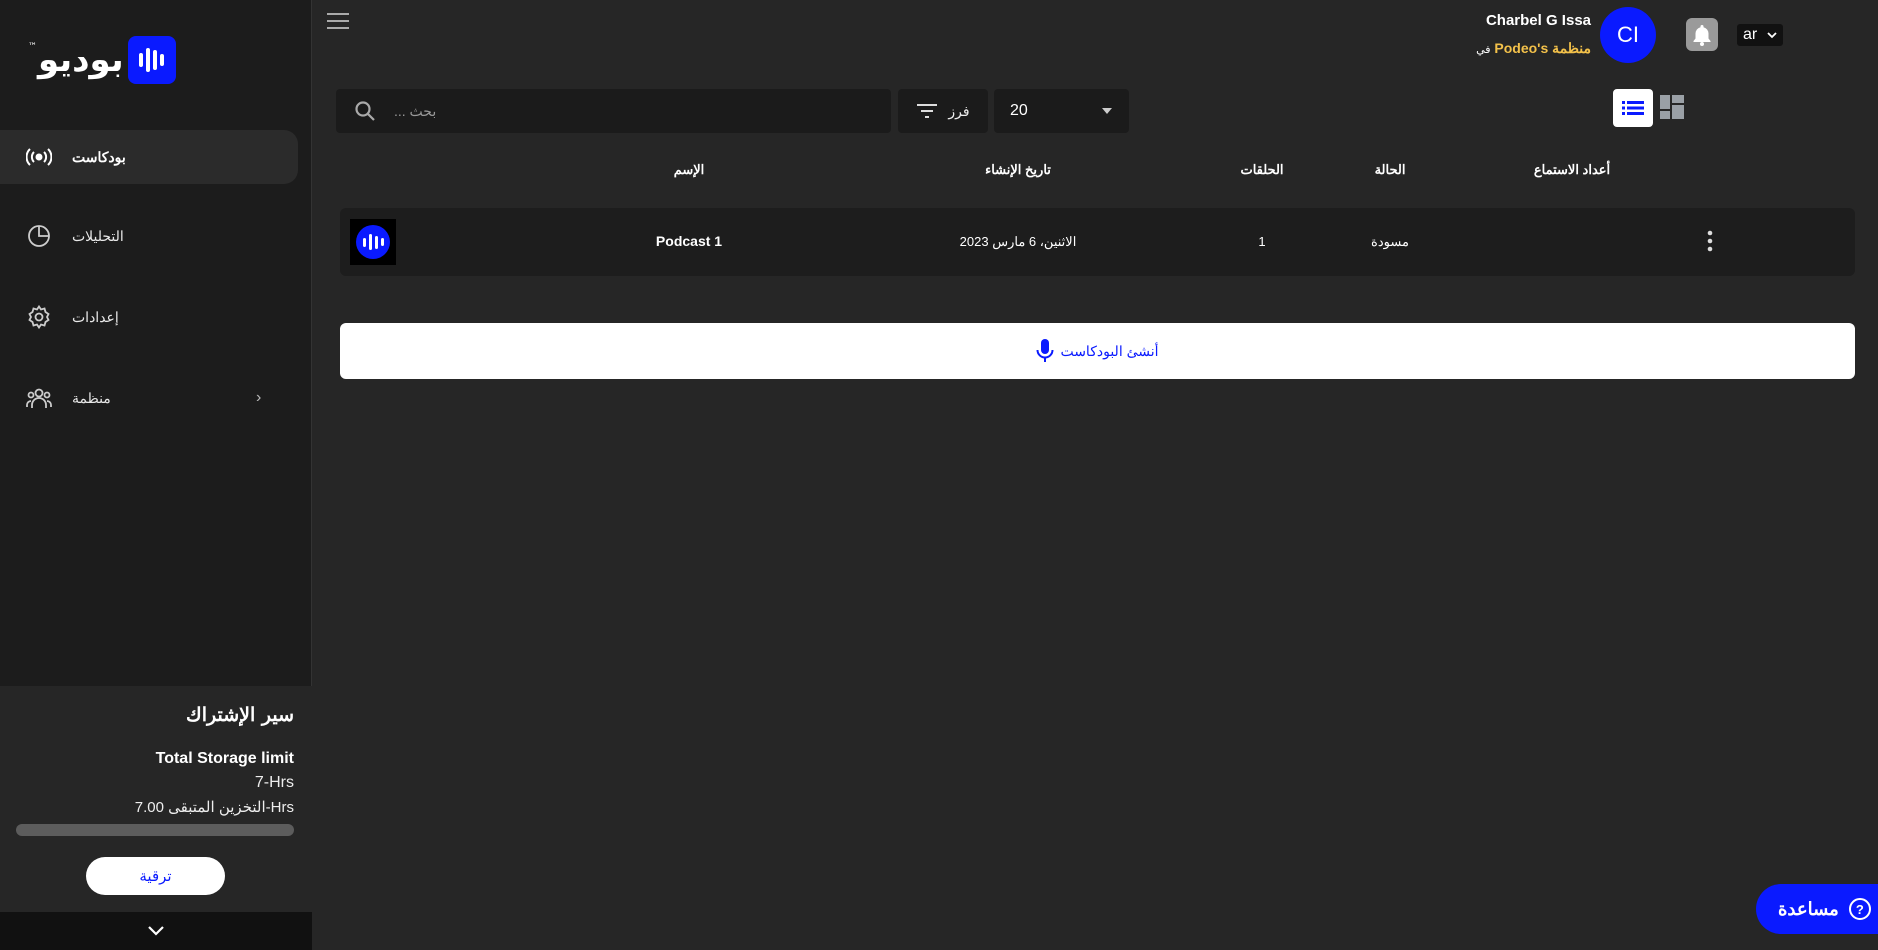  What do you see at coordinates (1702, 34) in the screenshot?
I see `notification-bell-icon` at bounding box center [1702, 34].